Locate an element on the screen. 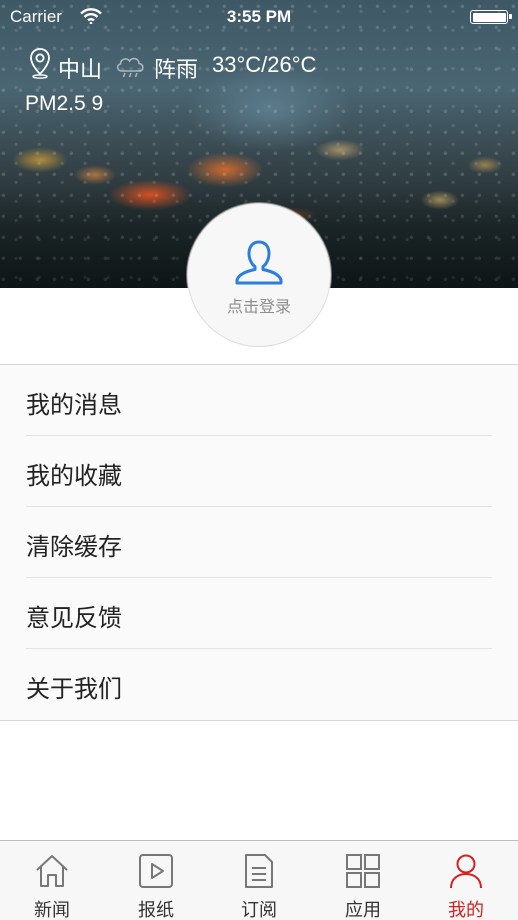 This screenshot has width=518, height=920. tab-bar: 新闻 报纸 订阅 应用 我的 is located at coordinates (259, 880).